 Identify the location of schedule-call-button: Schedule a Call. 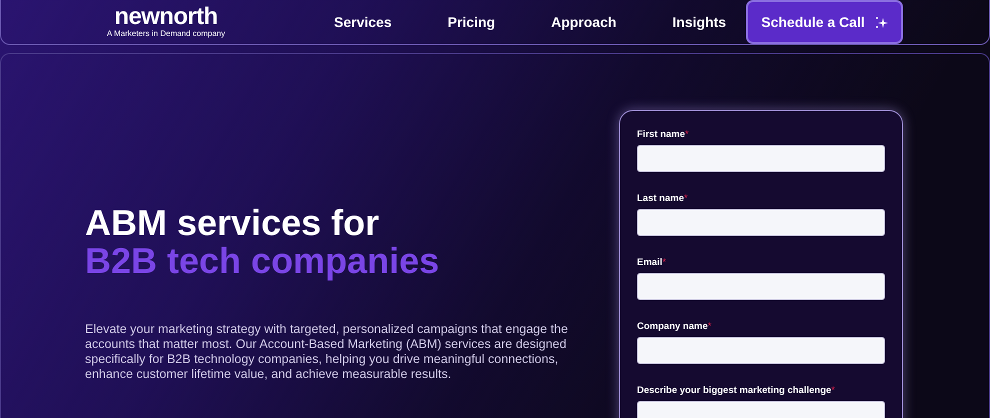
(824, 22).